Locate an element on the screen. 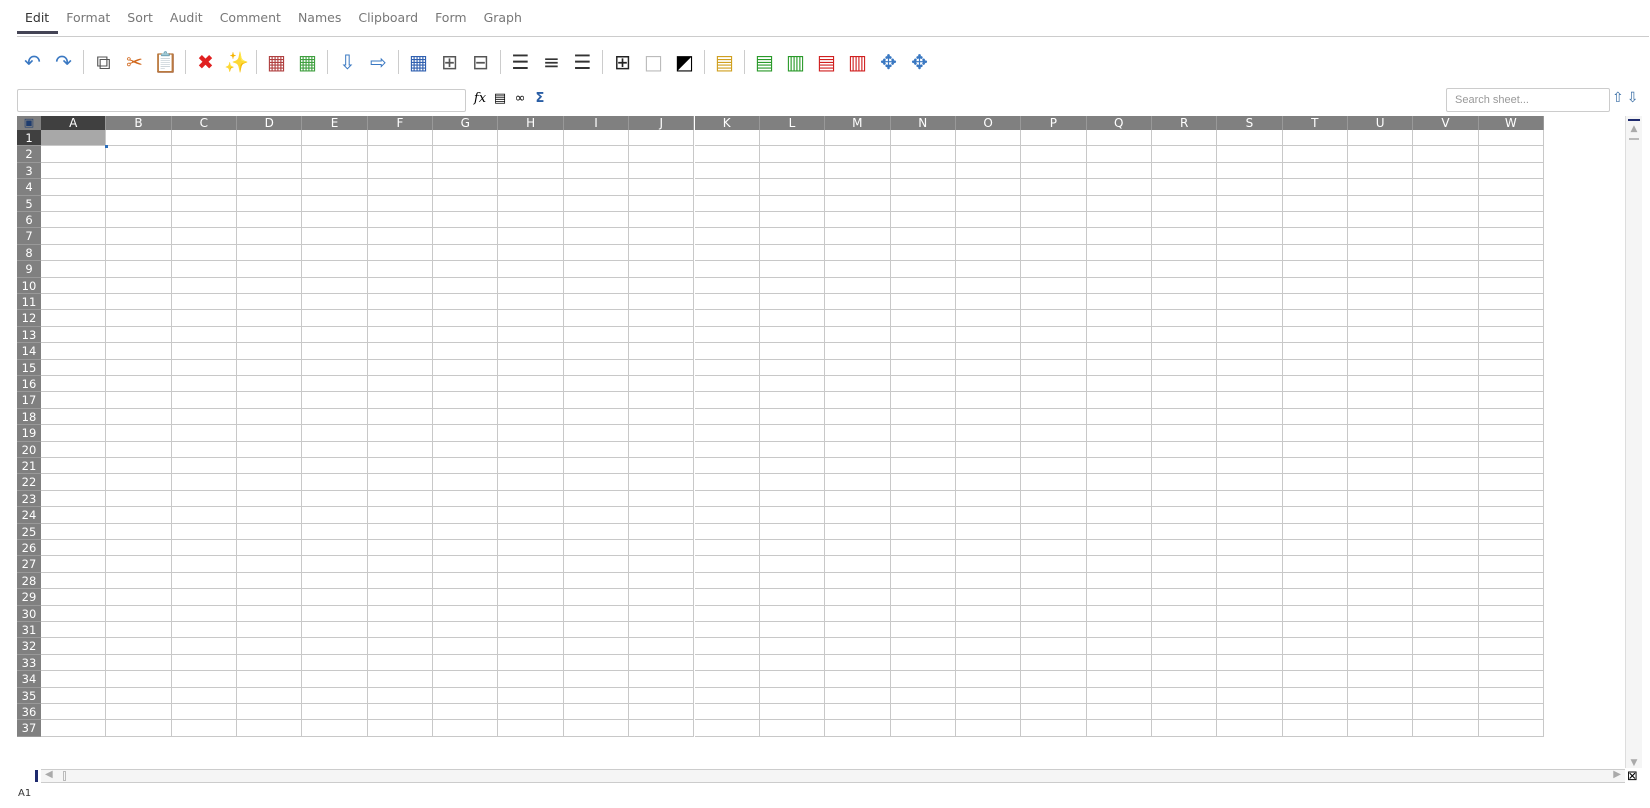 The height and width of the screenshot is (808, 1650). cell-B28 is located at coordinates (139, 581).